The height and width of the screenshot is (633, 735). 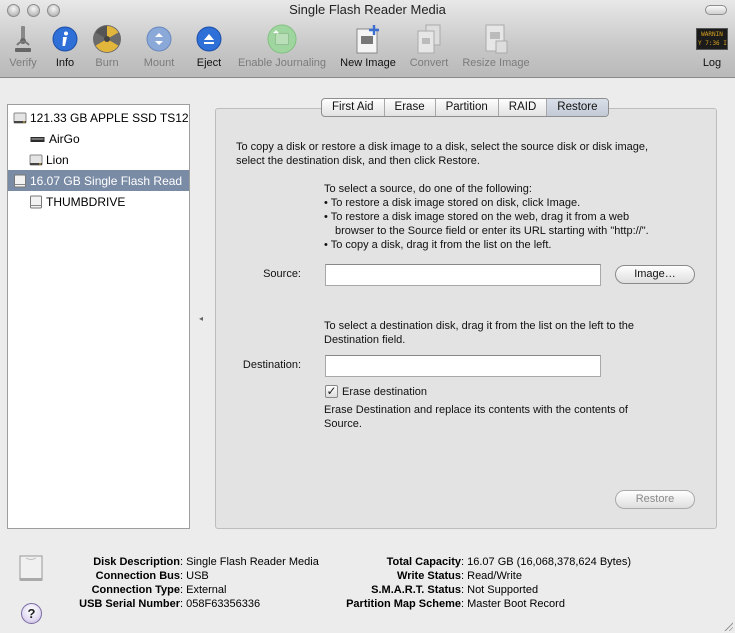 What do you see at coordinates (98, 159) in the screenshot?
I see `disk-list-item: Lion` at bounding box center [98, 159].